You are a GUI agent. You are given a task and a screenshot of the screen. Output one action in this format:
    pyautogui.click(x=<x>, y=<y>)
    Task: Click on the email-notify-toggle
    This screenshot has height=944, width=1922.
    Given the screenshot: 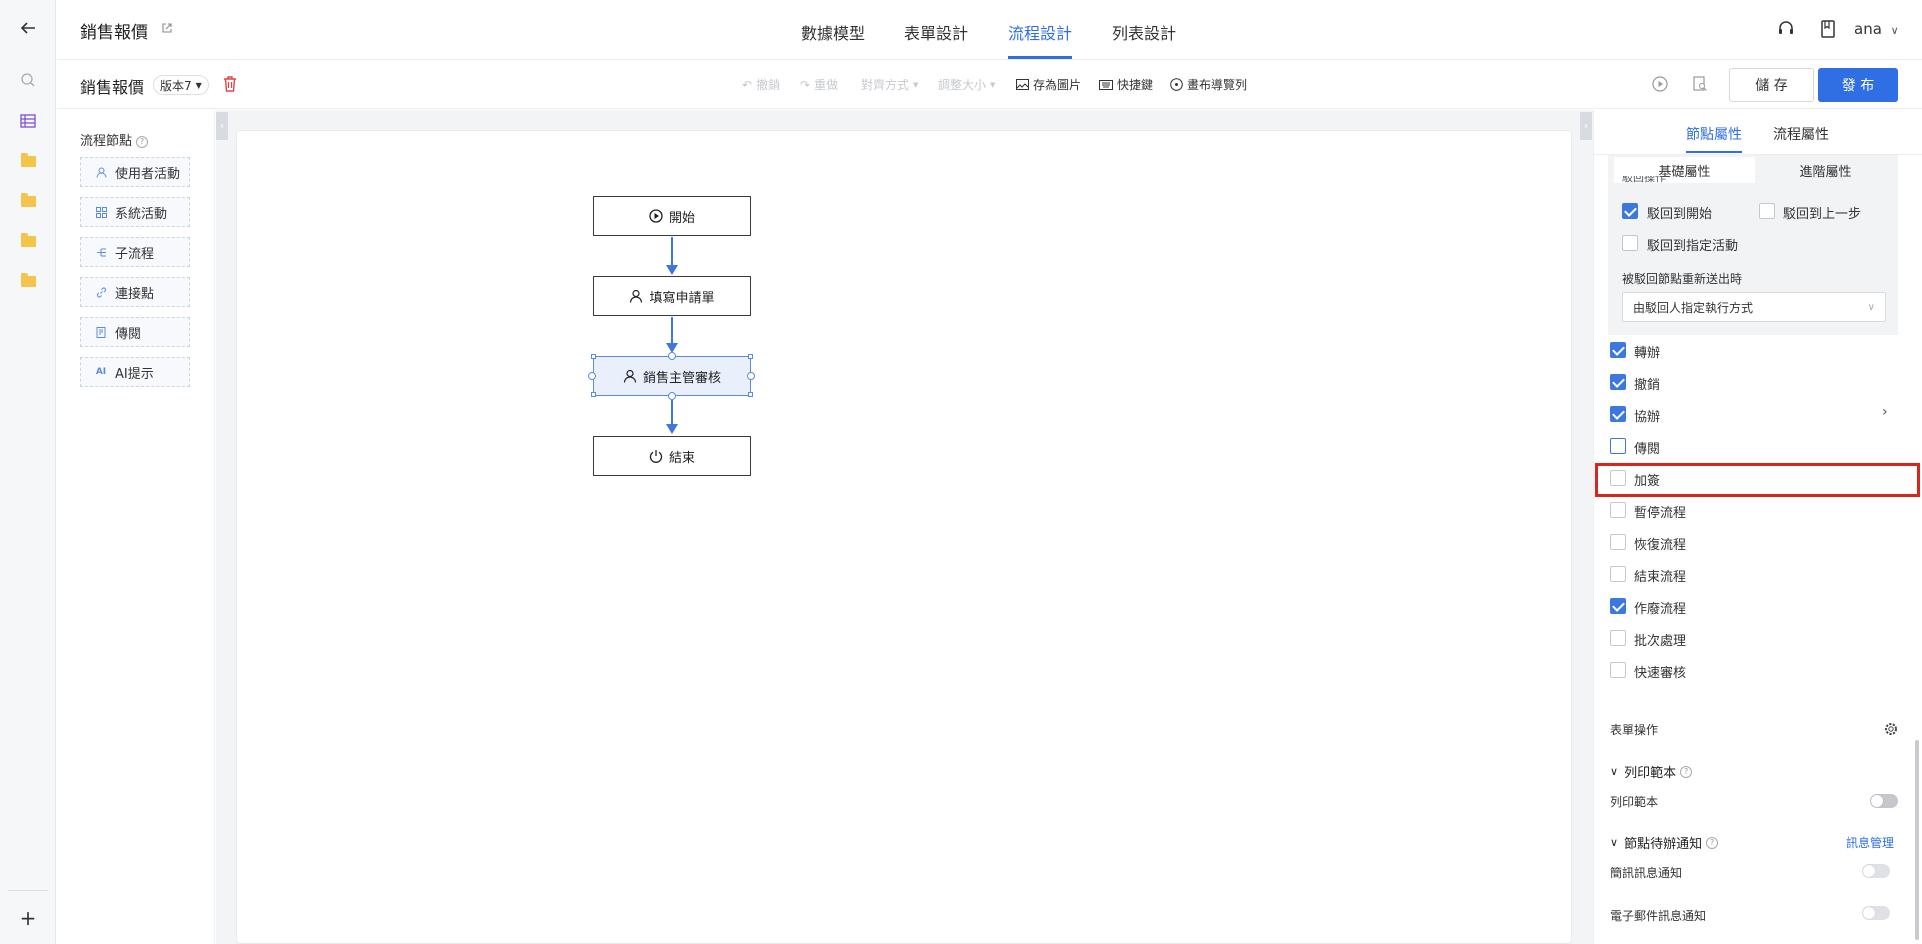 What is the action you would take?
    pyautogui.click(x=1876, y=913)
    